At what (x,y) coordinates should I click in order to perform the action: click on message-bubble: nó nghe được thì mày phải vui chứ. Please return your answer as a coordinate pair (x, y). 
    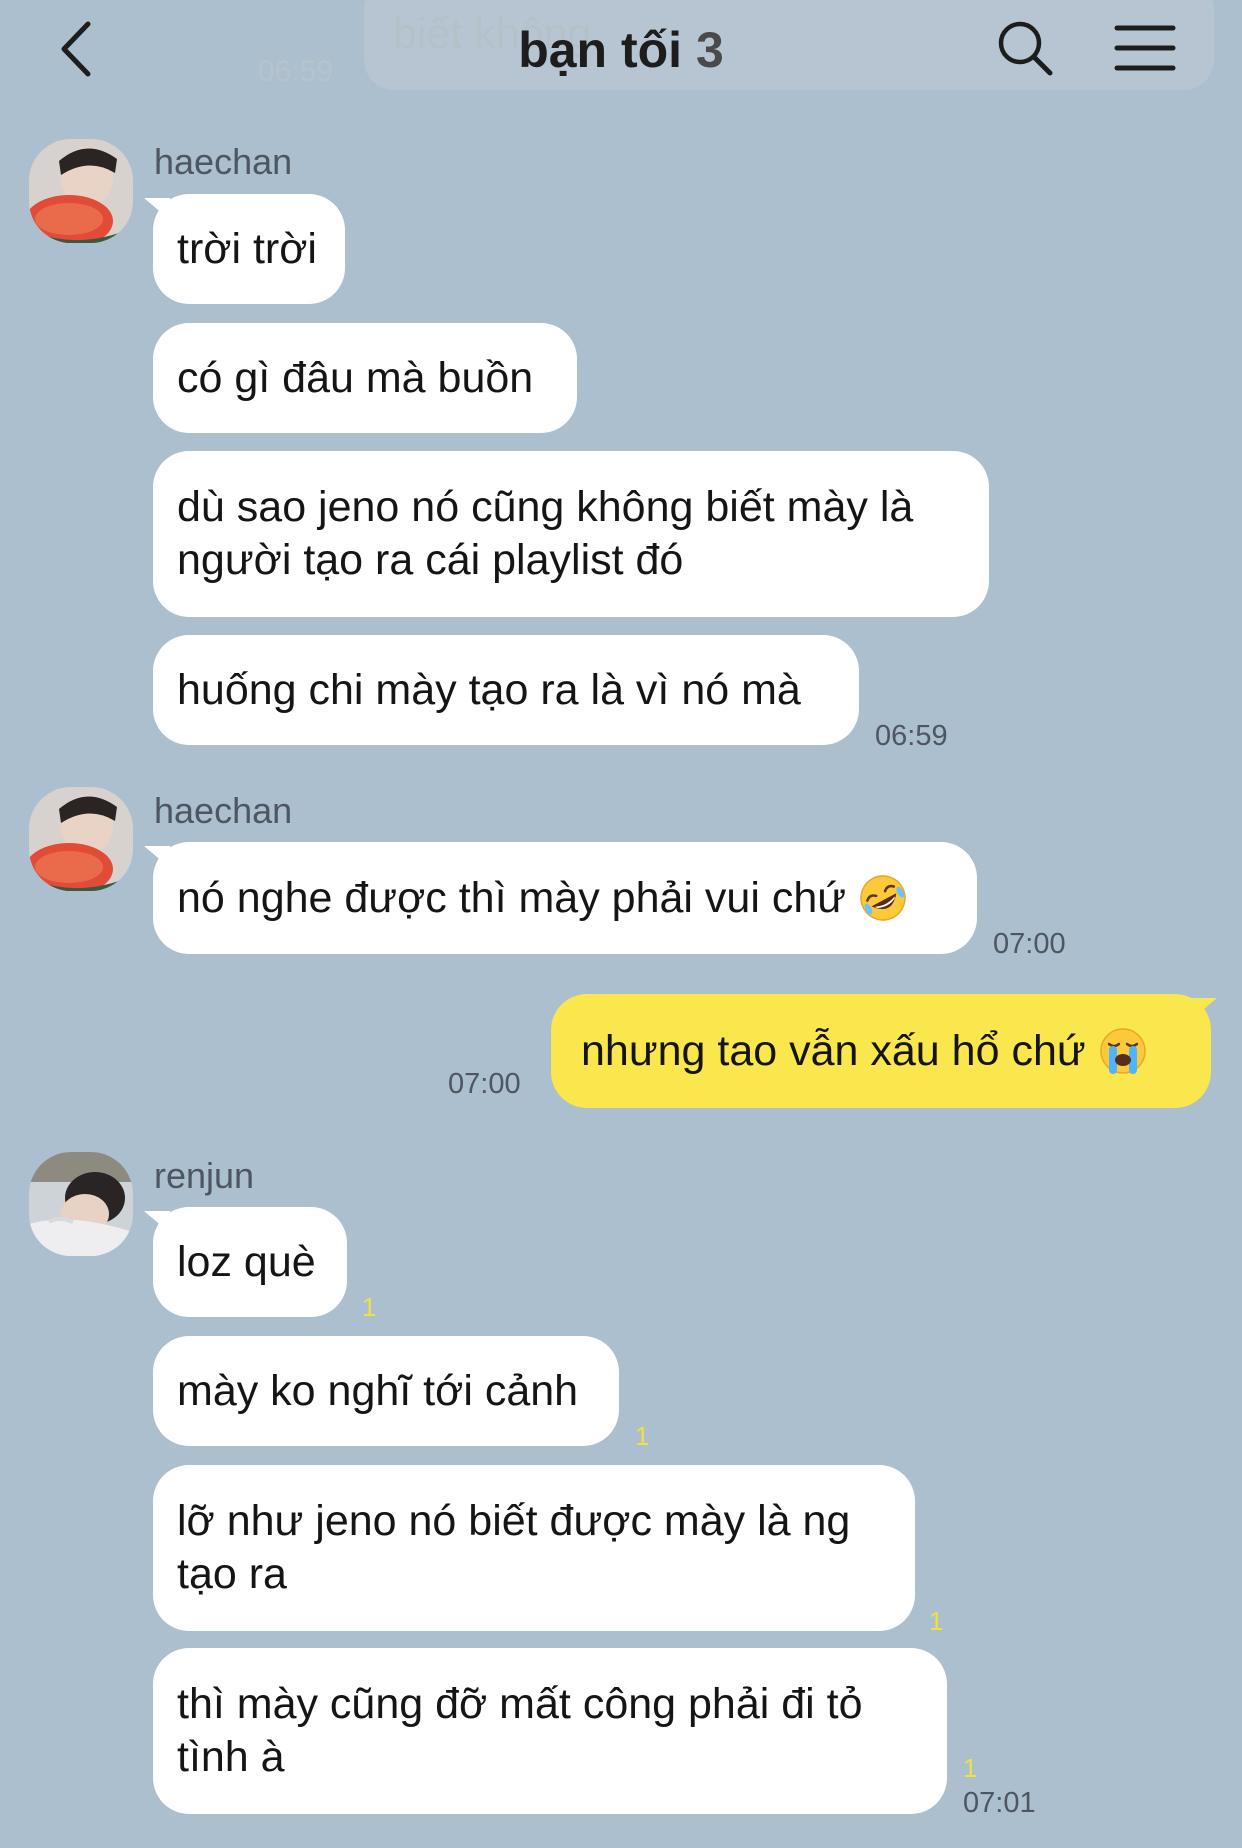
    Looking at the image, I should click on (565, 898).